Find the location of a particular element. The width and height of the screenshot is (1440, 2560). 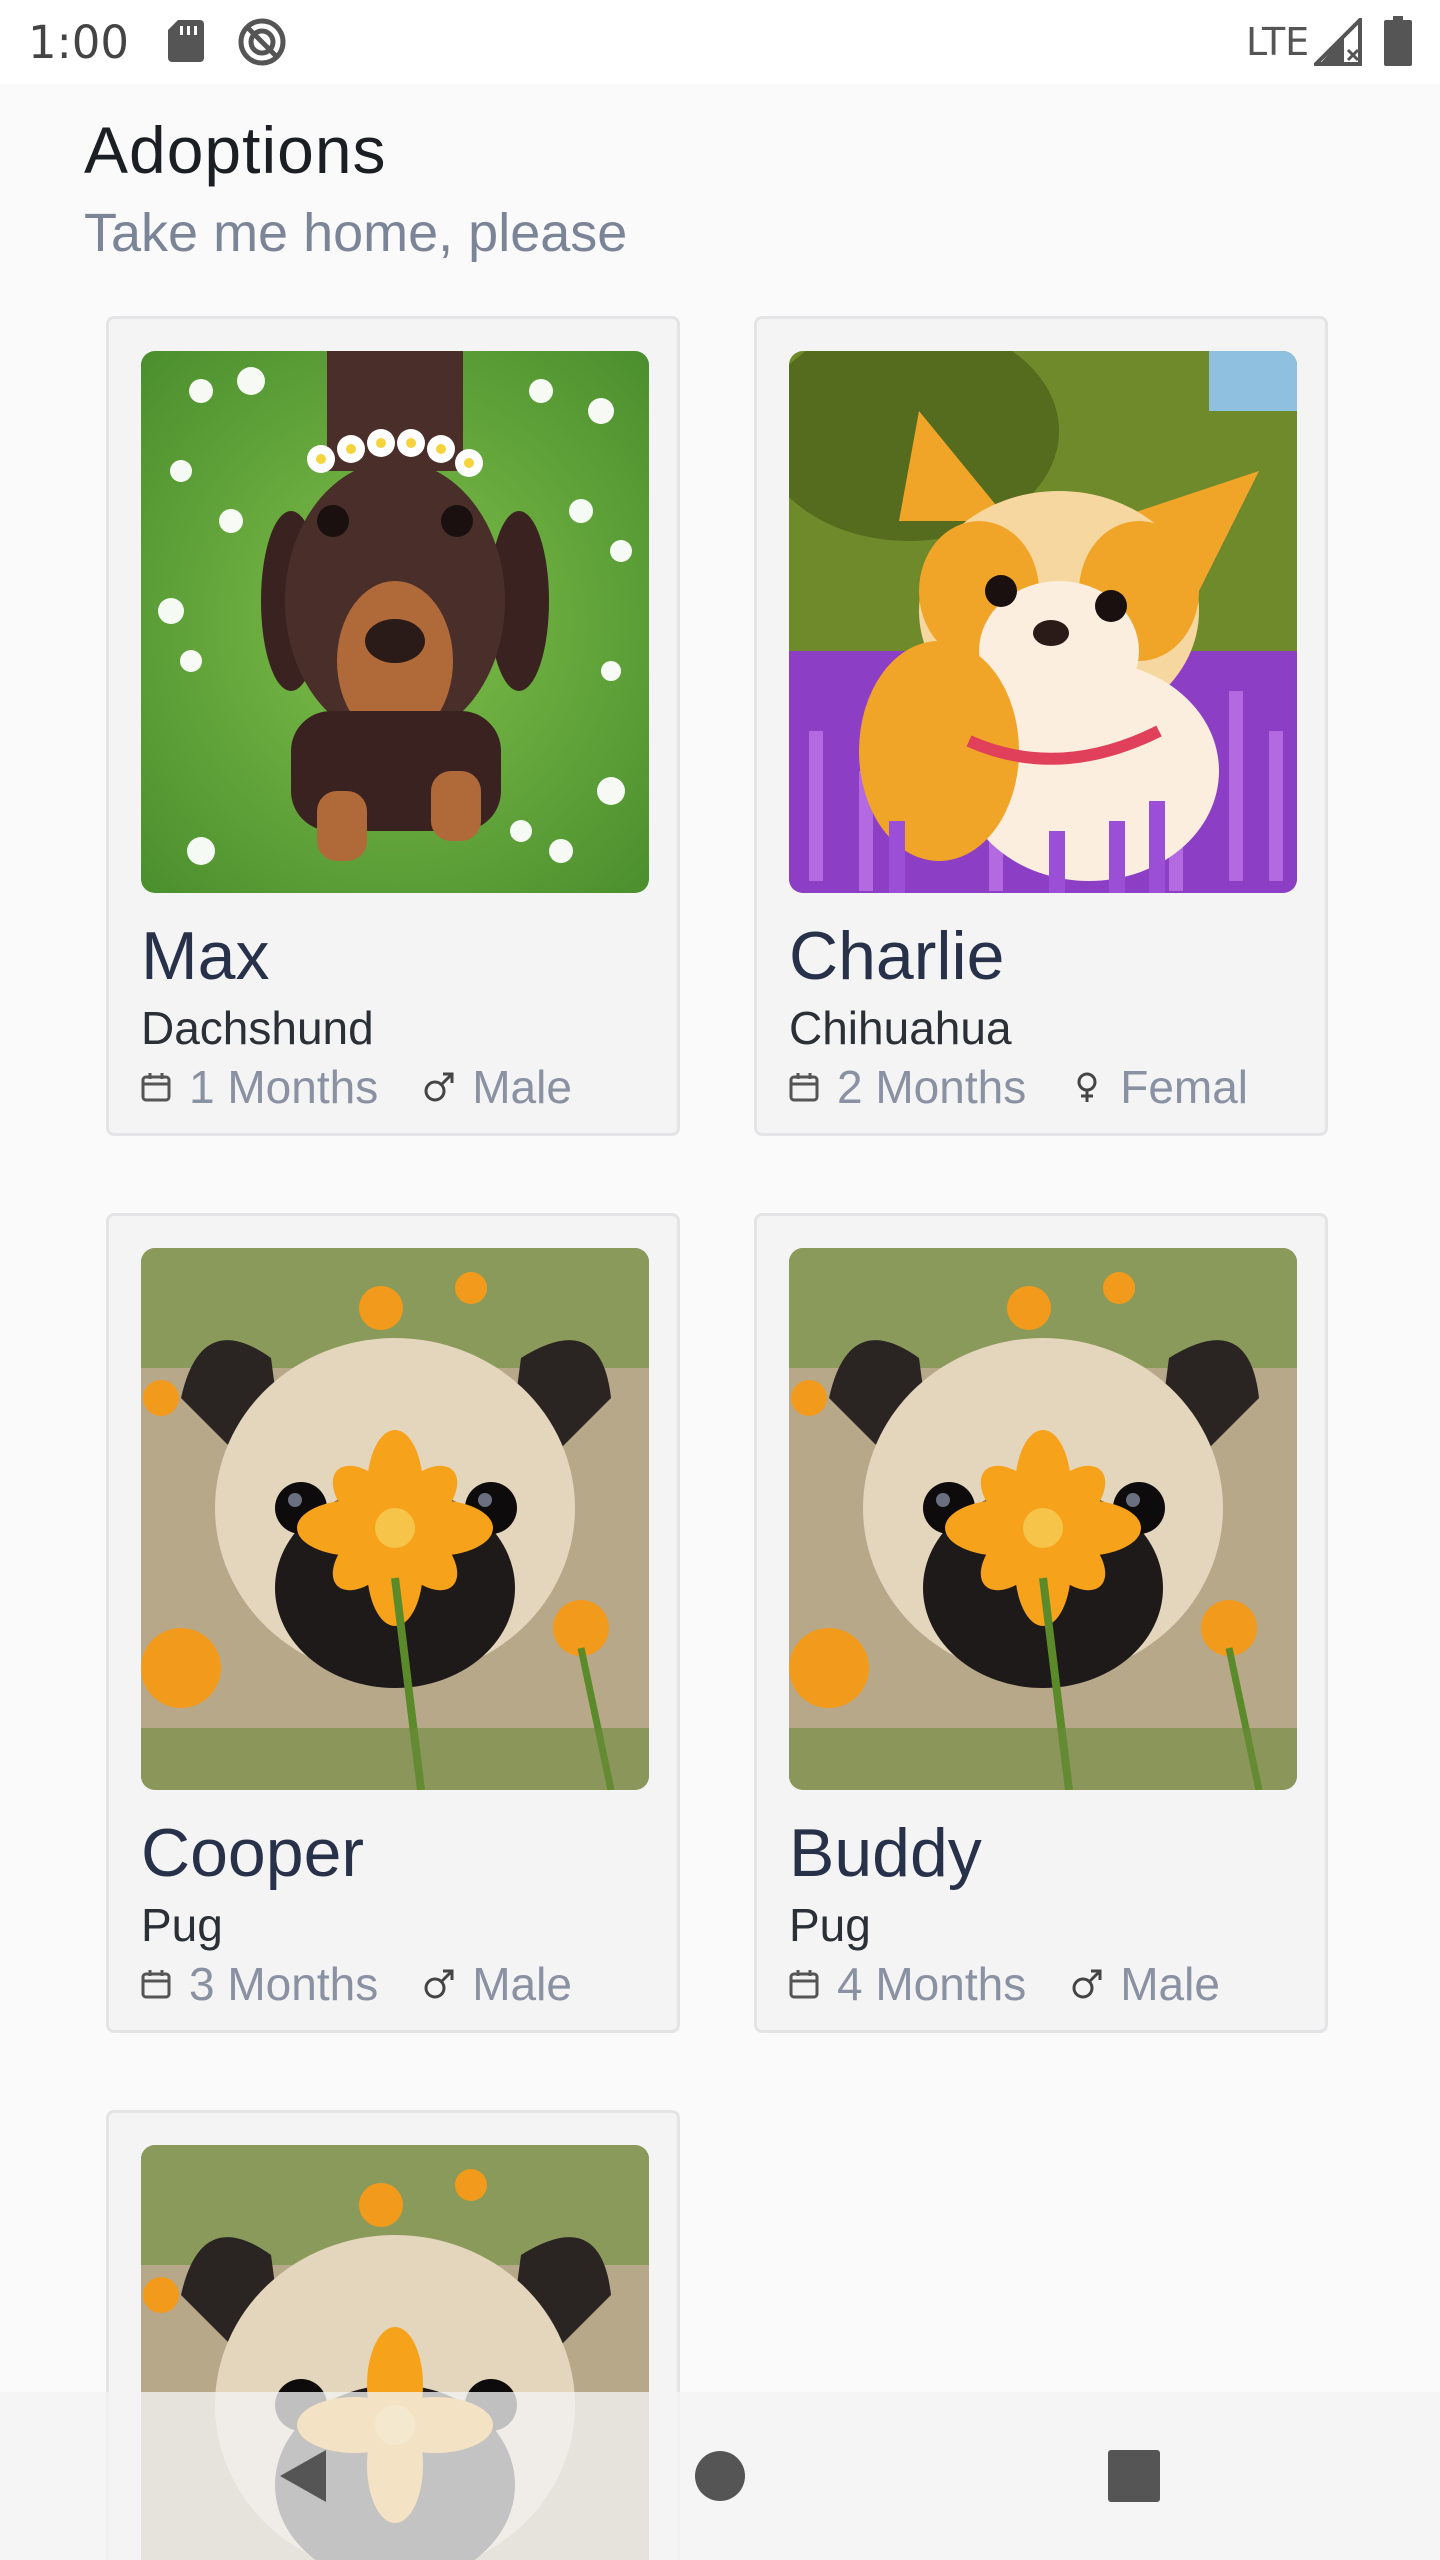

dachshund-photo is located at coordinates (395, 622).